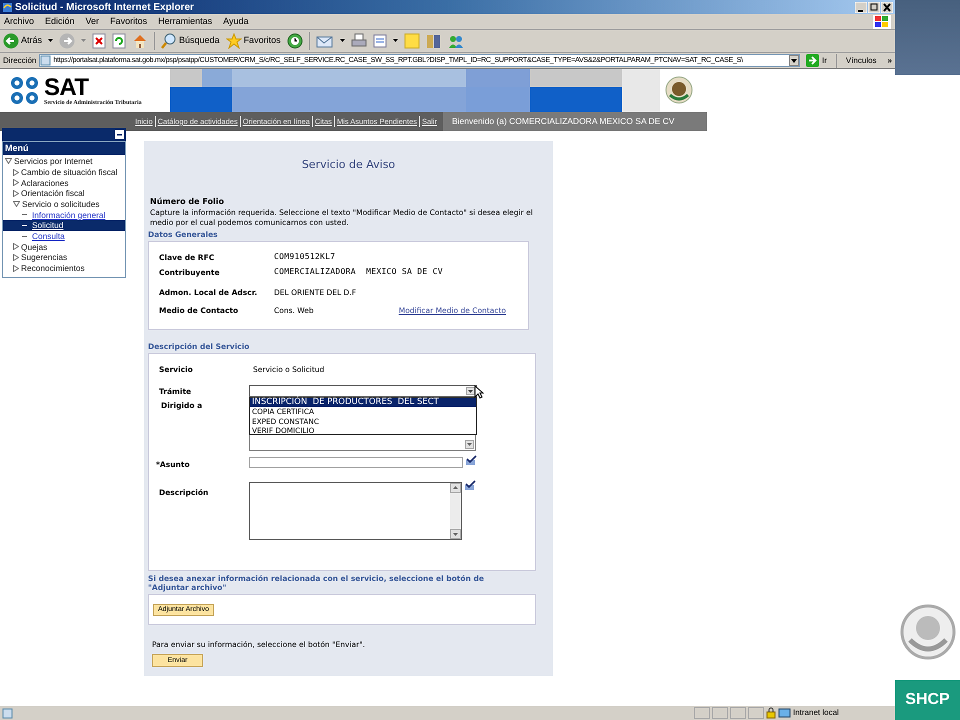  Describe the element at coordinates (363, 403) in the screenshot. I see `dropdown-option: INSCRIPCIÓN DE PRODUCTORES DEL SECT` at that location.